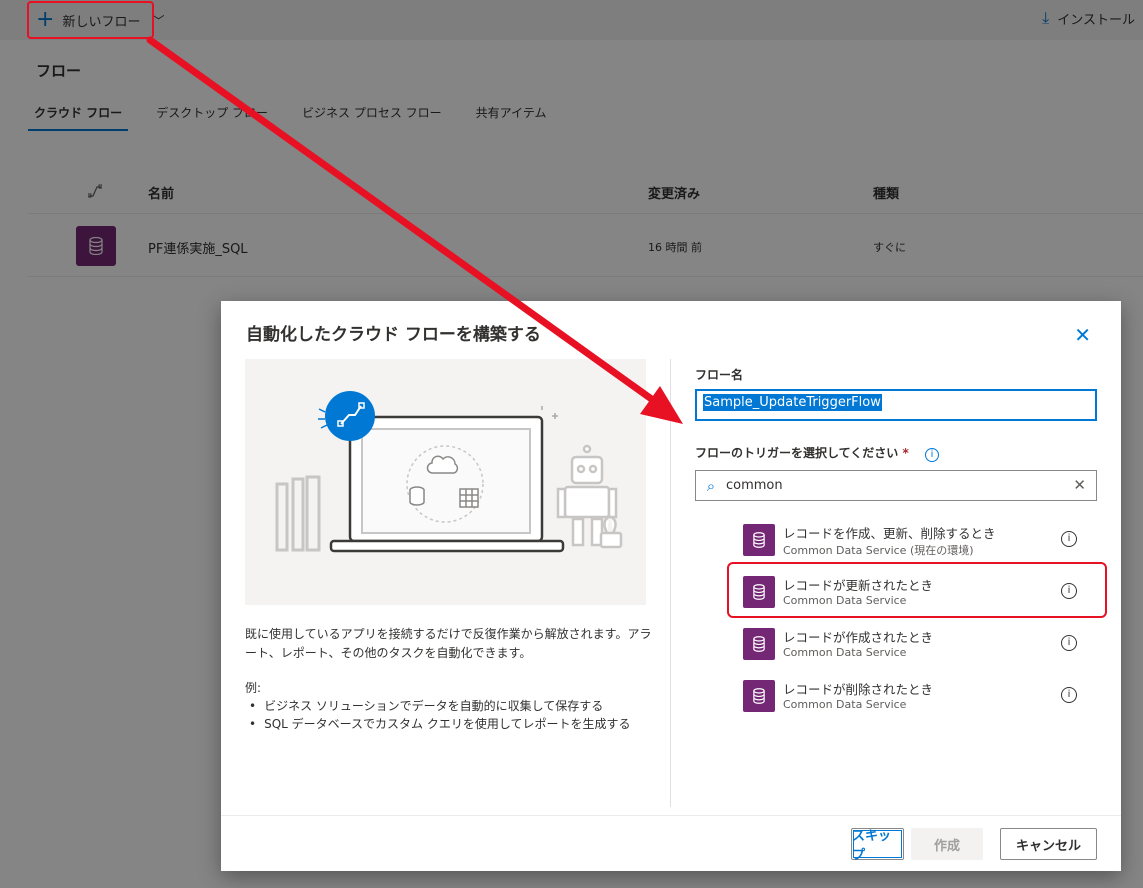  I want to click on footer-divider, so click(671, 815).